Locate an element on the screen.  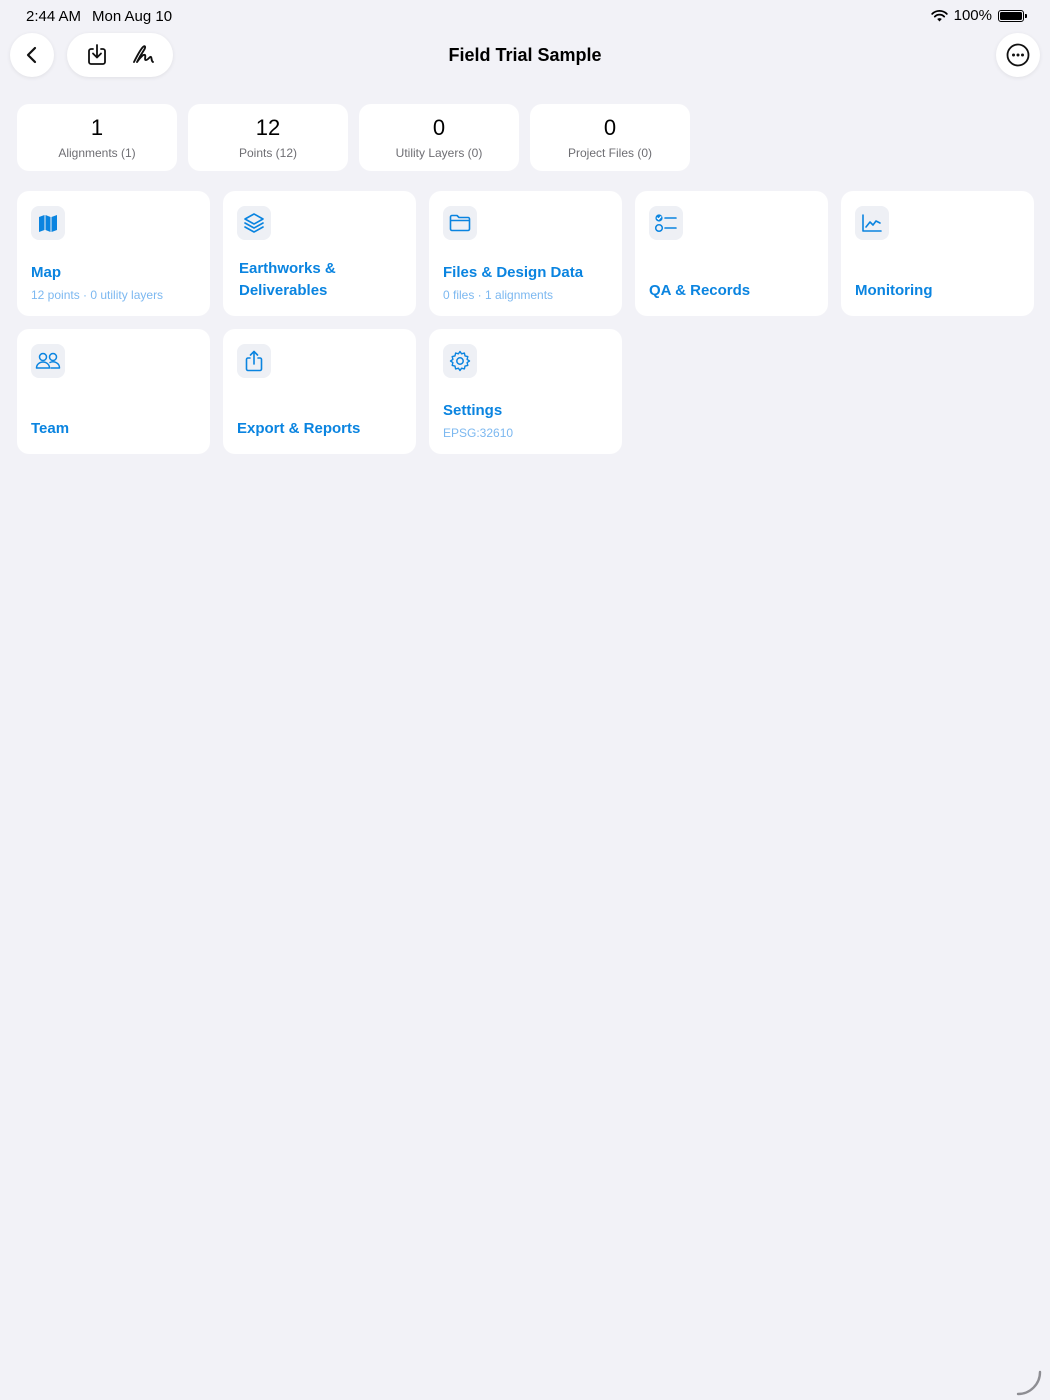
battery-percent: 100% is located at coordinates (972, 15).